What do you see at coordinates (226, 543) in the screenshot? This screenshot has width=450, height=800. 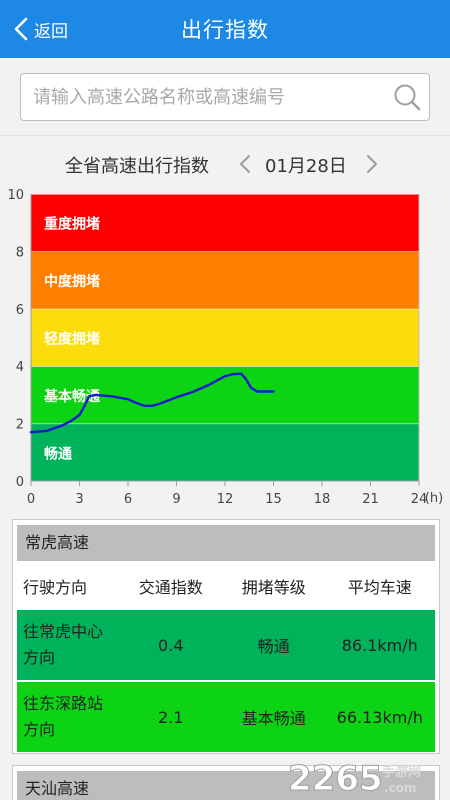 I see `highway-name: 常虎高速` at bounding box center [226, 543].